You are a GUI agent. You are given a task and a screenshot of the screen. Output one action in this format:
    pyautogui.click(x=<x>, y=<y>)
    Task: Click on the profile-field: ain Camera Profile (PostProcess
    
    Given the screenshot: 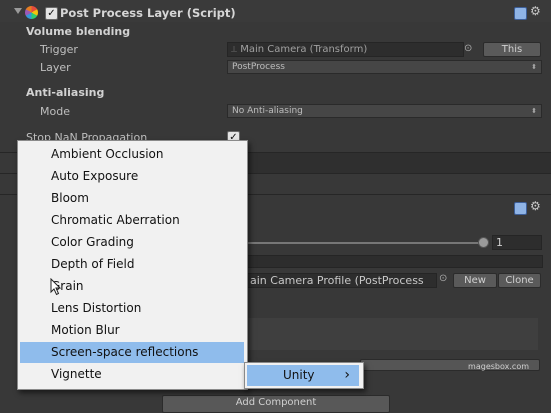 What is the action you would take?
    pyautogui.click(x=341, y=280)
    